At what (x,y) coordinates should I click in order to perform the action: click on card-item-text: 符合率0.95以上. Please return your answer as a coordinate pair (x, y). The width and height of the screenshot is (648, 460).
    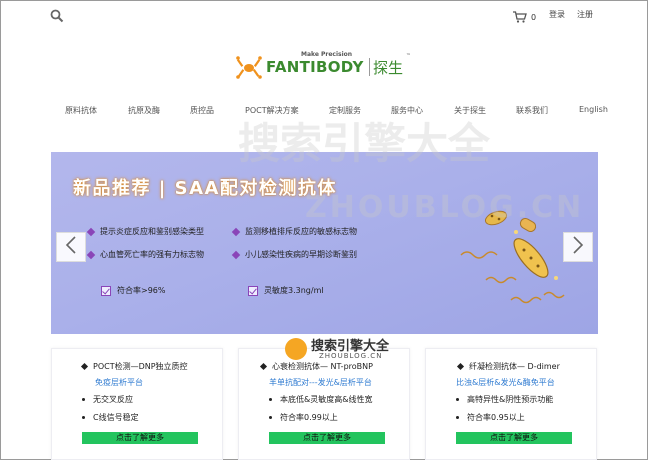
    Looking at the image, I should click on (496, 417).